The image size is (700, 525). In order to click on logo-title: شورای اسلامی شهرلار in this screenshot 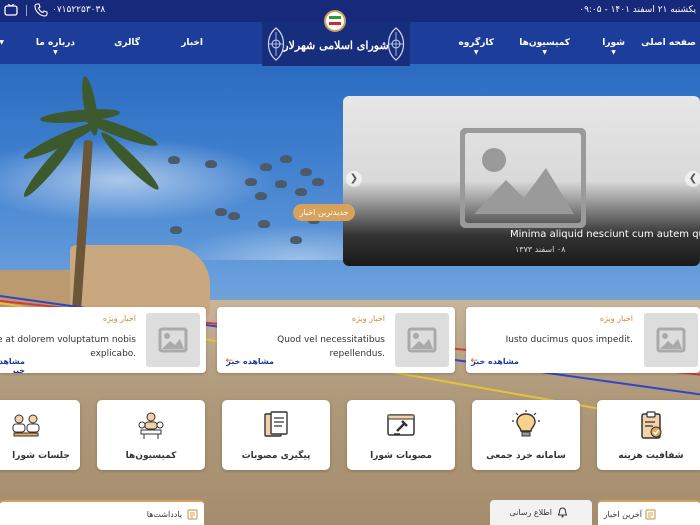, I will do `click(336, 45)`.